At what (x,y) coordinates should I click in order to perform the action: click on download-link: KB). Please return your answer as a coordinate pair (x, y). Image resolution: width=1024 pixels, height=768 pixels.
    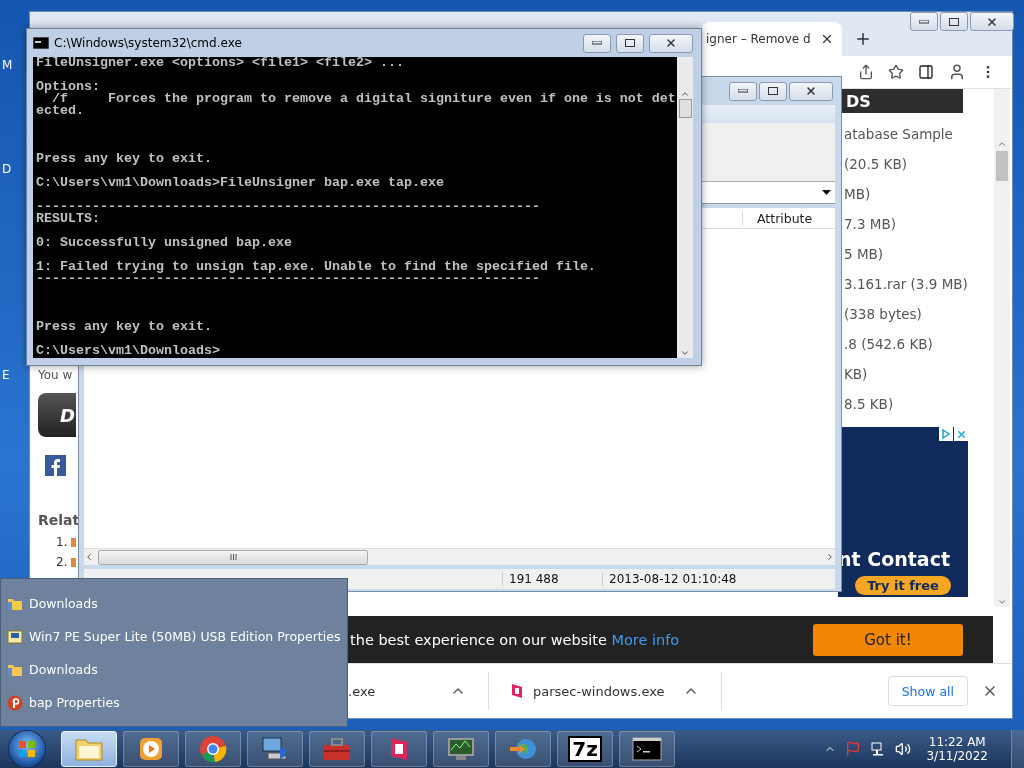
    Looking at the image, I should click on (919, 374).